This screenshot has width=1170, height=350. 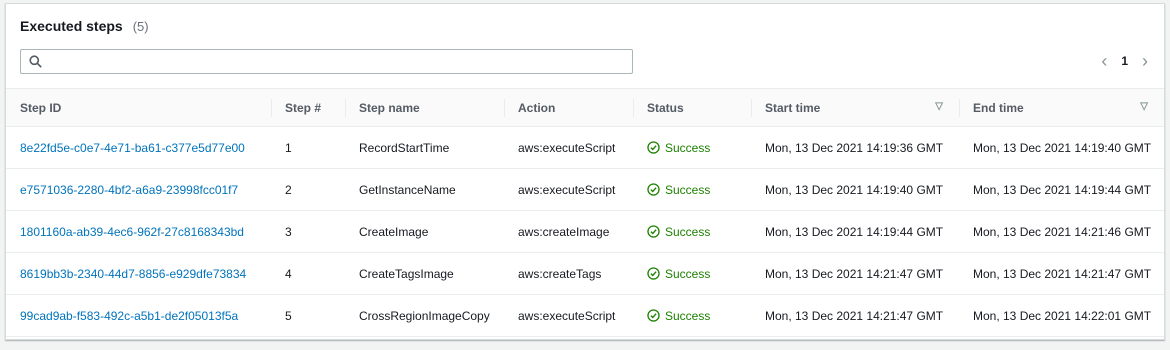 What do you see at coordinates (560, 273) in the screenshot?
I see `step-action: aws:createTags` at bounding box center [560, 273].